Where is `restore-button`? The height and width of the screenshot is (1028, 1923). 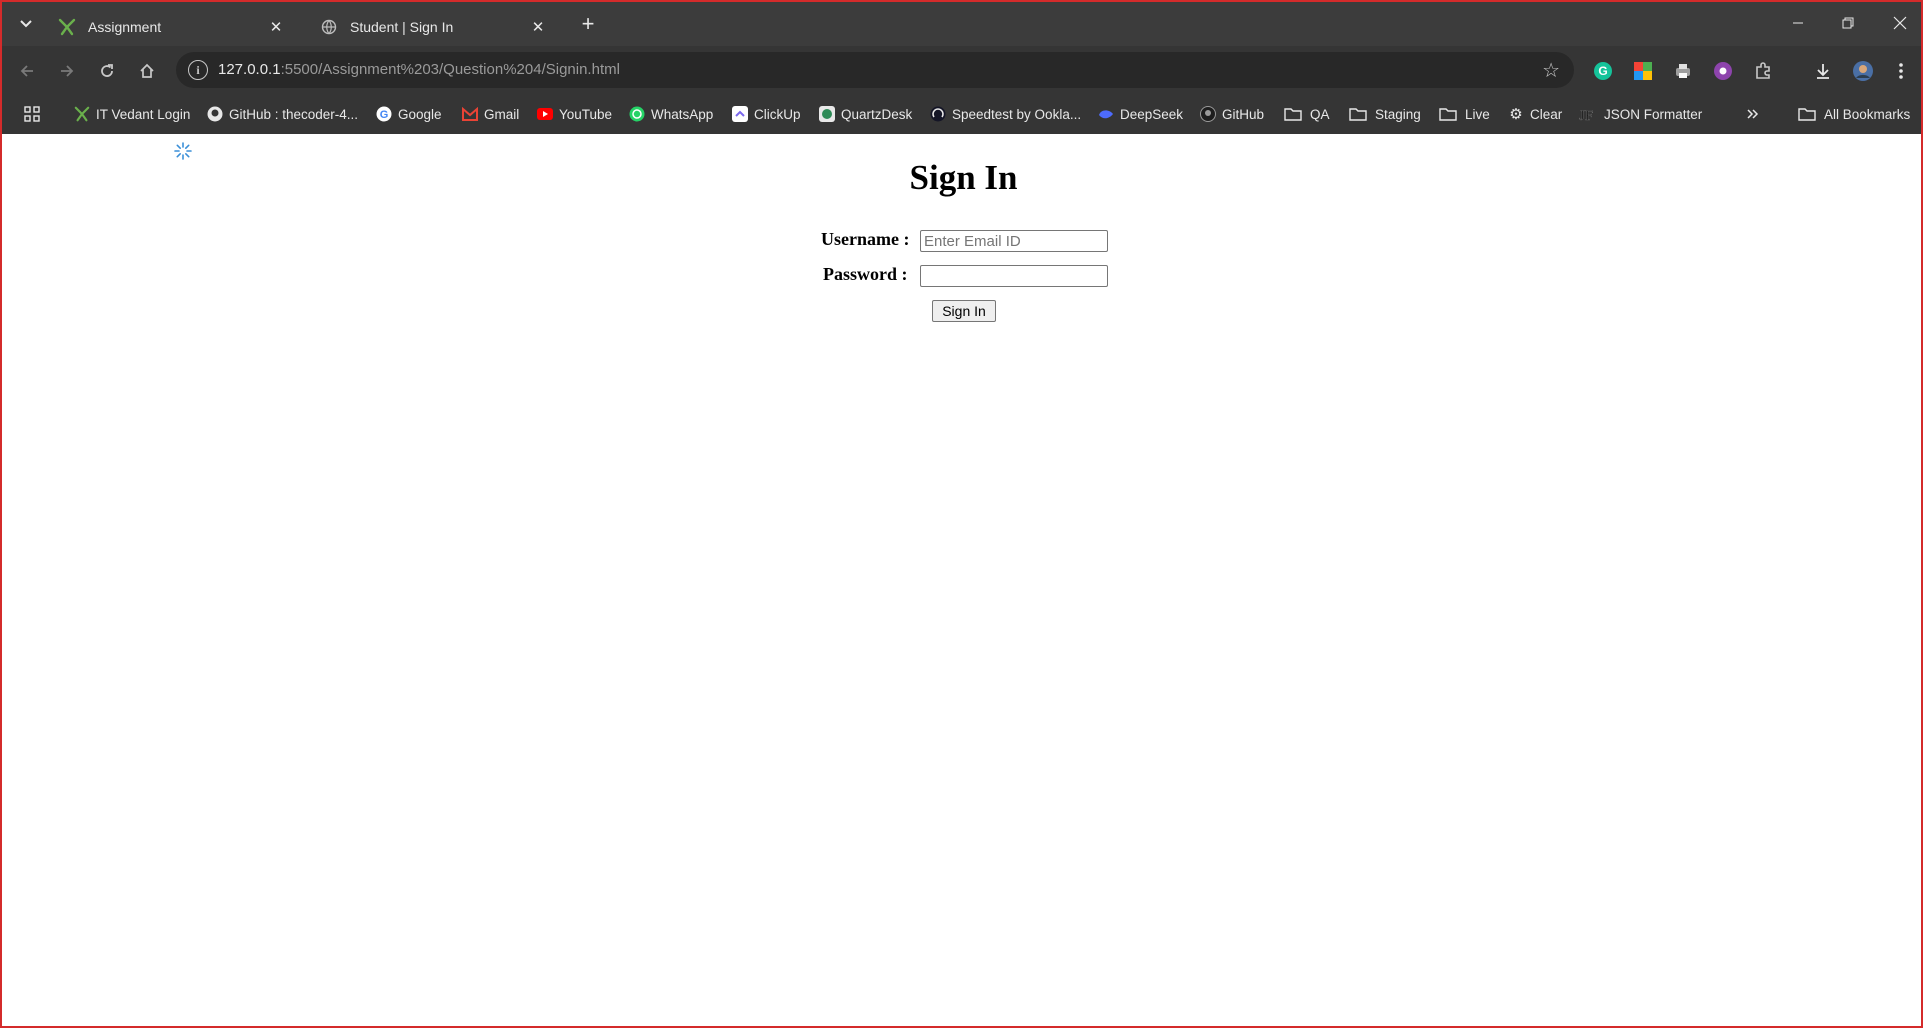 restore-button is located at coordinates (1848, 23).